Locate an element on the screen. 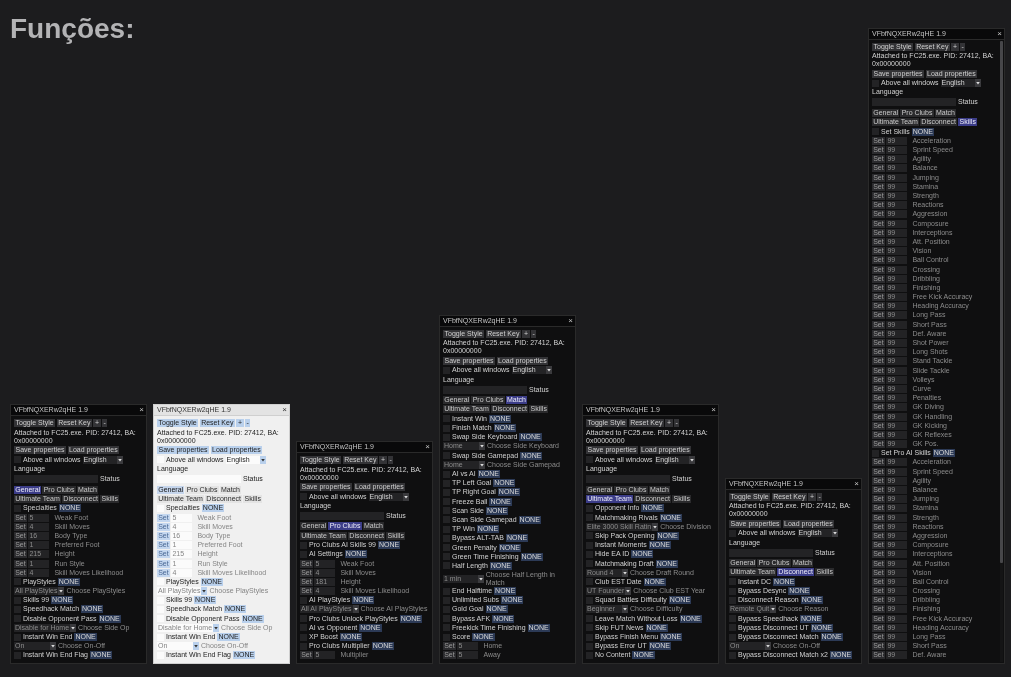  page-heading: Funções: is located at coordinates (72, 29).